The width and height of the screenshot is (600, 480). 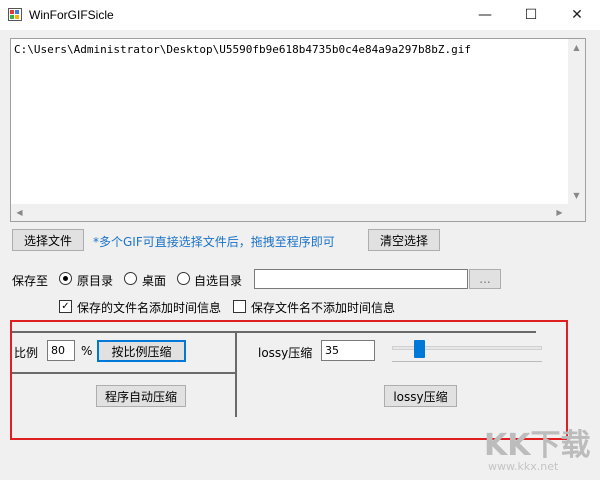 What do you see at coordinates (239, 306) in the screenshot?
I see `no-time-checkbox` at bounding box center [239, 306].